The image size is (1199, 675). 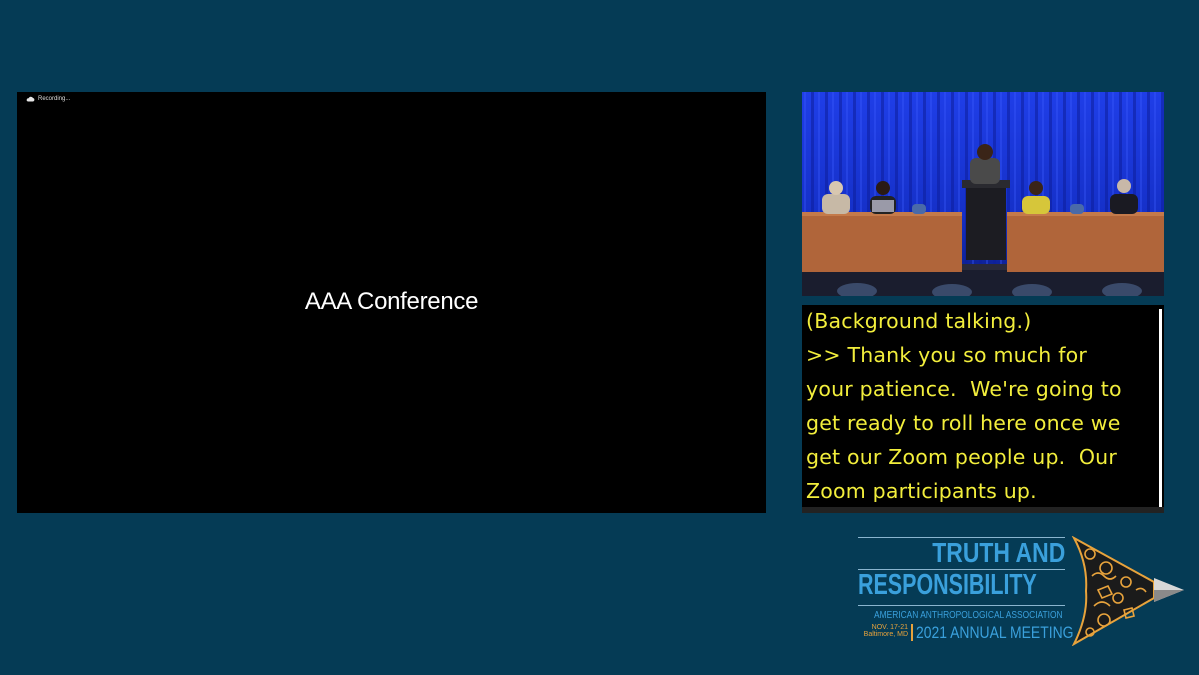 I want to click on captions-scrollbar, so click(x=1160, y=408).